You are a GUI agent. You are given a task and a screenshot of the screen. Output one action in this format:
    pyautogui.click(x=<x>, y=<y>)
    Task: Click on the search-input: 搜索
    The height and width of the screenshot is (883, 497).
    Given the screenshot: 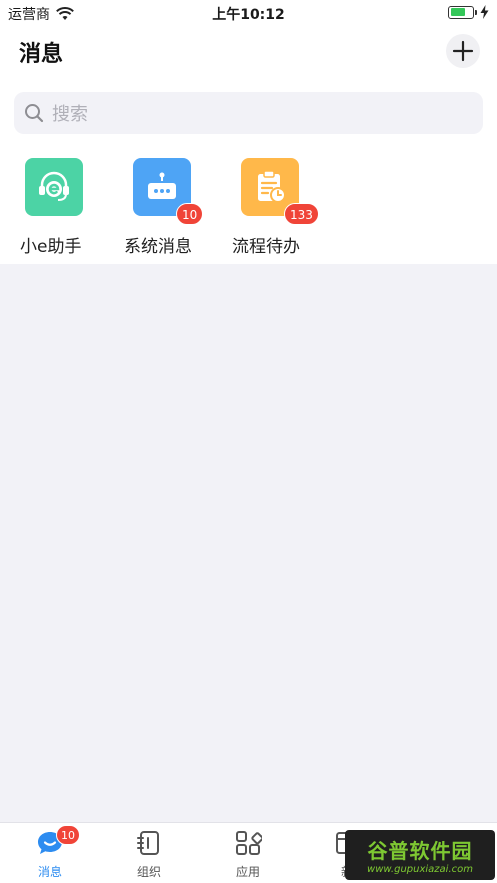 What is the action you would take?
    pyautogui.click(x=248, y=113)
    